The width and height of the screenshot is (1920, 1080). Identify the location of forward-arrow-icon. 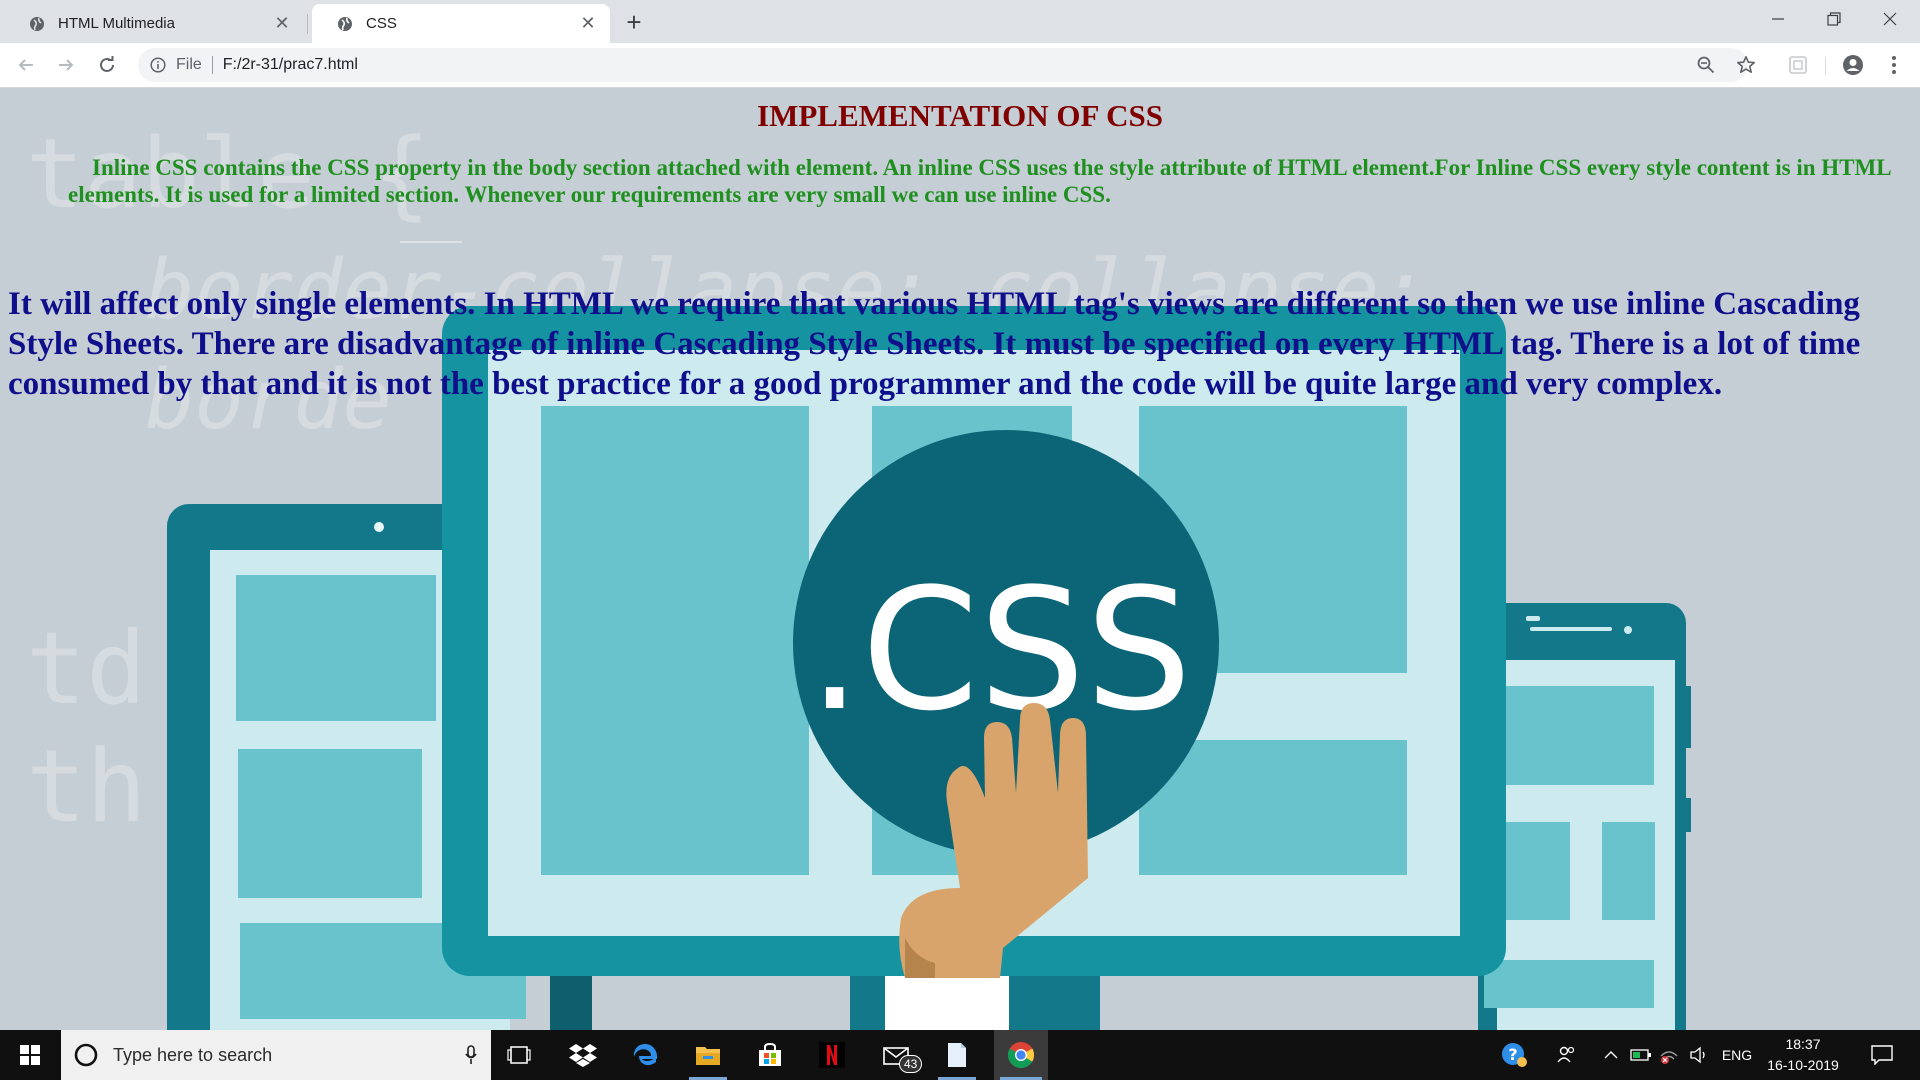
(66, 65).